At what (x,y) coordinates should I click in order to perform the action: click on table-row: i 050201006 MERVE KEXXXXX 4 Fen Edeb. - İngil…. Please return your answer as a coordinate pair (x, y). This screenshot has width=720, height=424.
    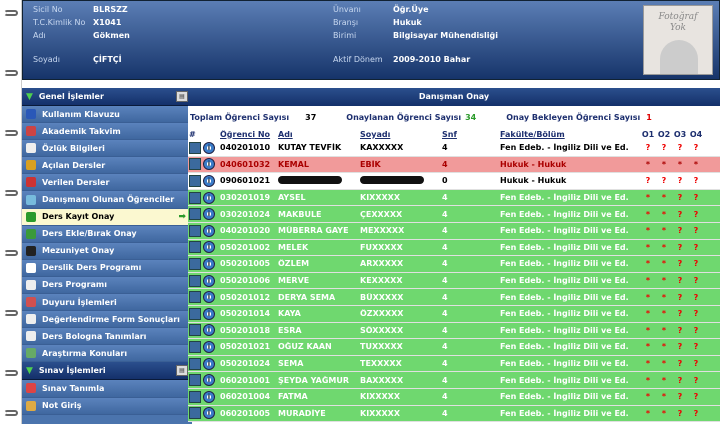
    Looking at the image, I should click on (454, 281).